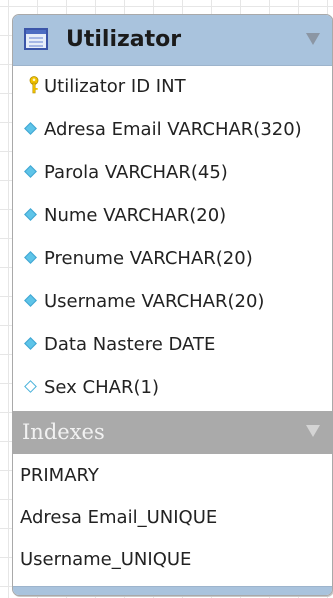  What do you see at coordinates (106, 559) in the screenshot?
I see `index-label: Username_UNIQUE` at bounding box center [106, 559].